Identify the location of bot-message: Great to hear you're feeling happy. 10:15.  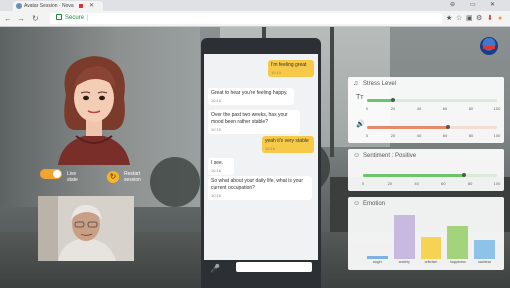
(251, 96).